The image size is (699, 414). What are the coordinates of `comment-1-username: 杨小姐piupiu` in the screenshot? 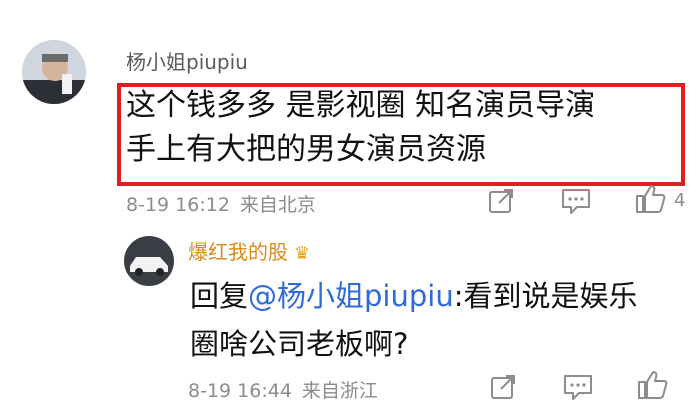 It's located at (187, 60).